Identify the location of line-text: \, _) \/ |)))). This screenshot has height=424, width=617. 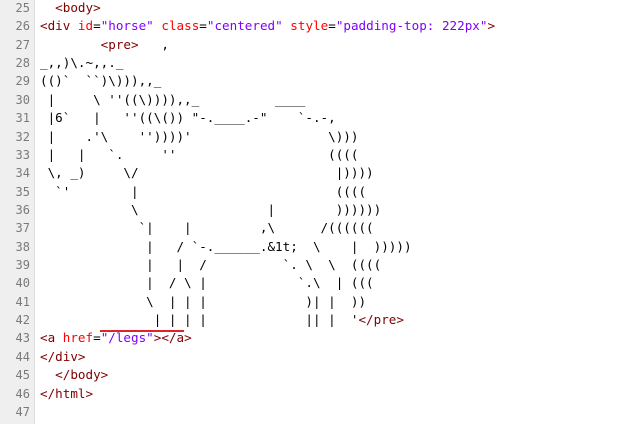
(207, 173).